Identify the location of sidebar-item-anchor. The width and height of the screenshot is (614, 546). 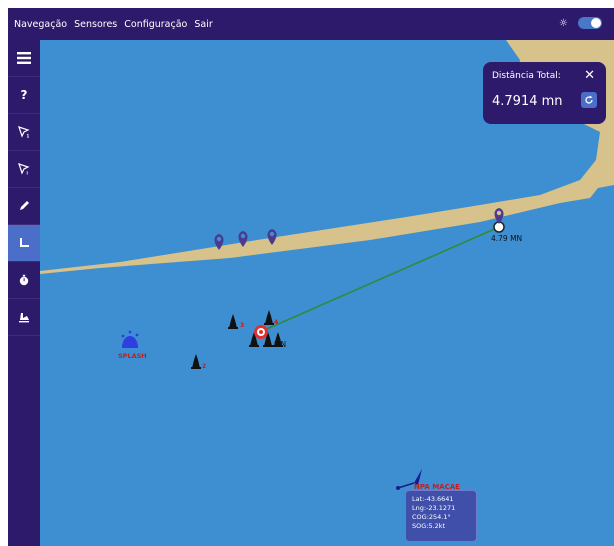
(24, 317).